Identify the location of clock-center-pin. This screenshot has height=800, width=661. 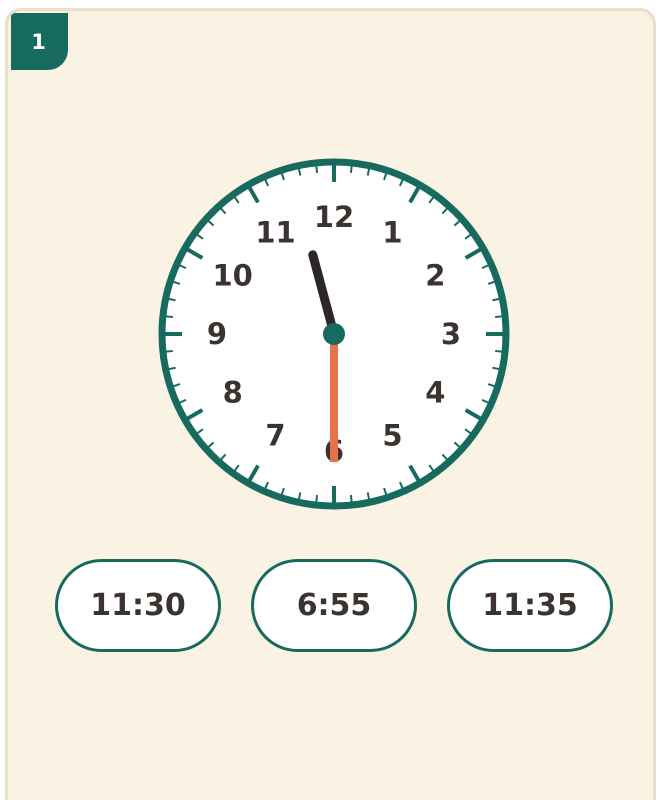
(334, 334).